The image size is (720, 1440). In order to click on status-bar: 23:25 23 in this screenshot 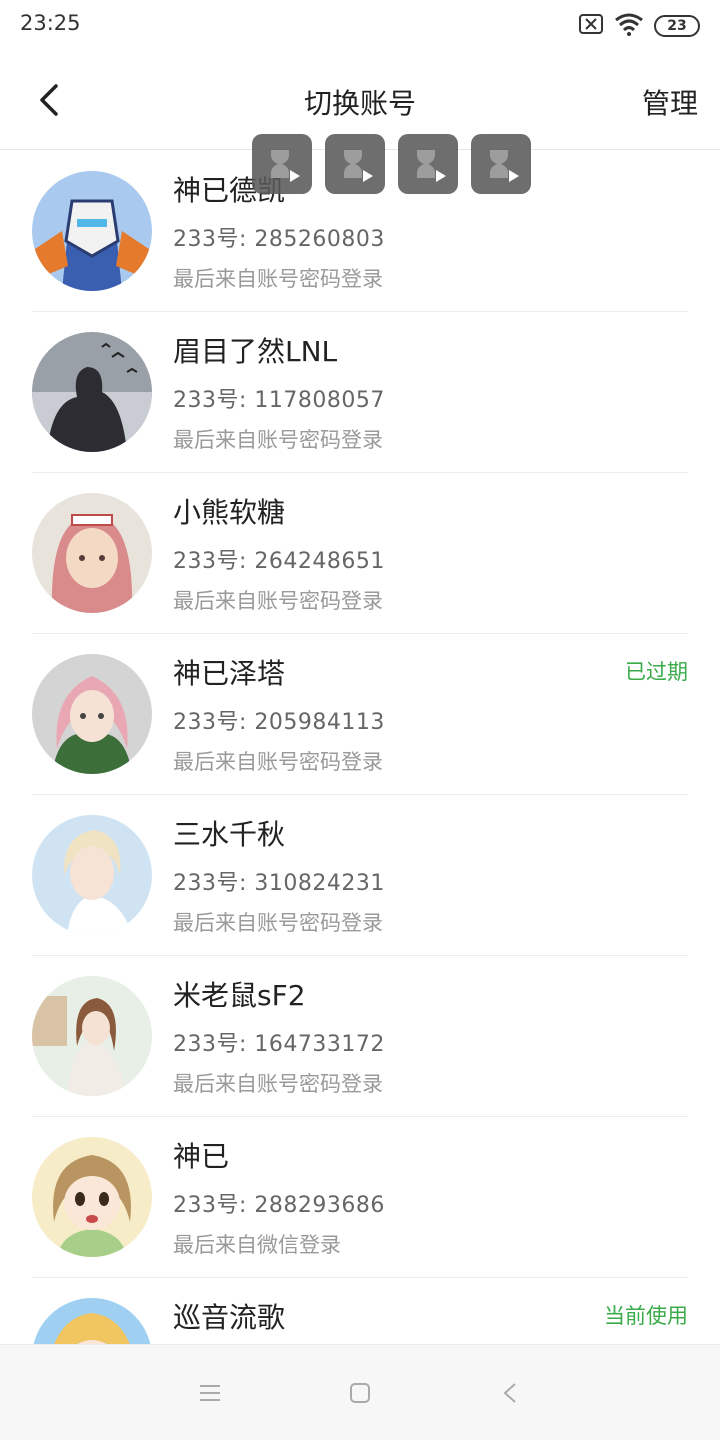, I will do `click(360, 25)`.